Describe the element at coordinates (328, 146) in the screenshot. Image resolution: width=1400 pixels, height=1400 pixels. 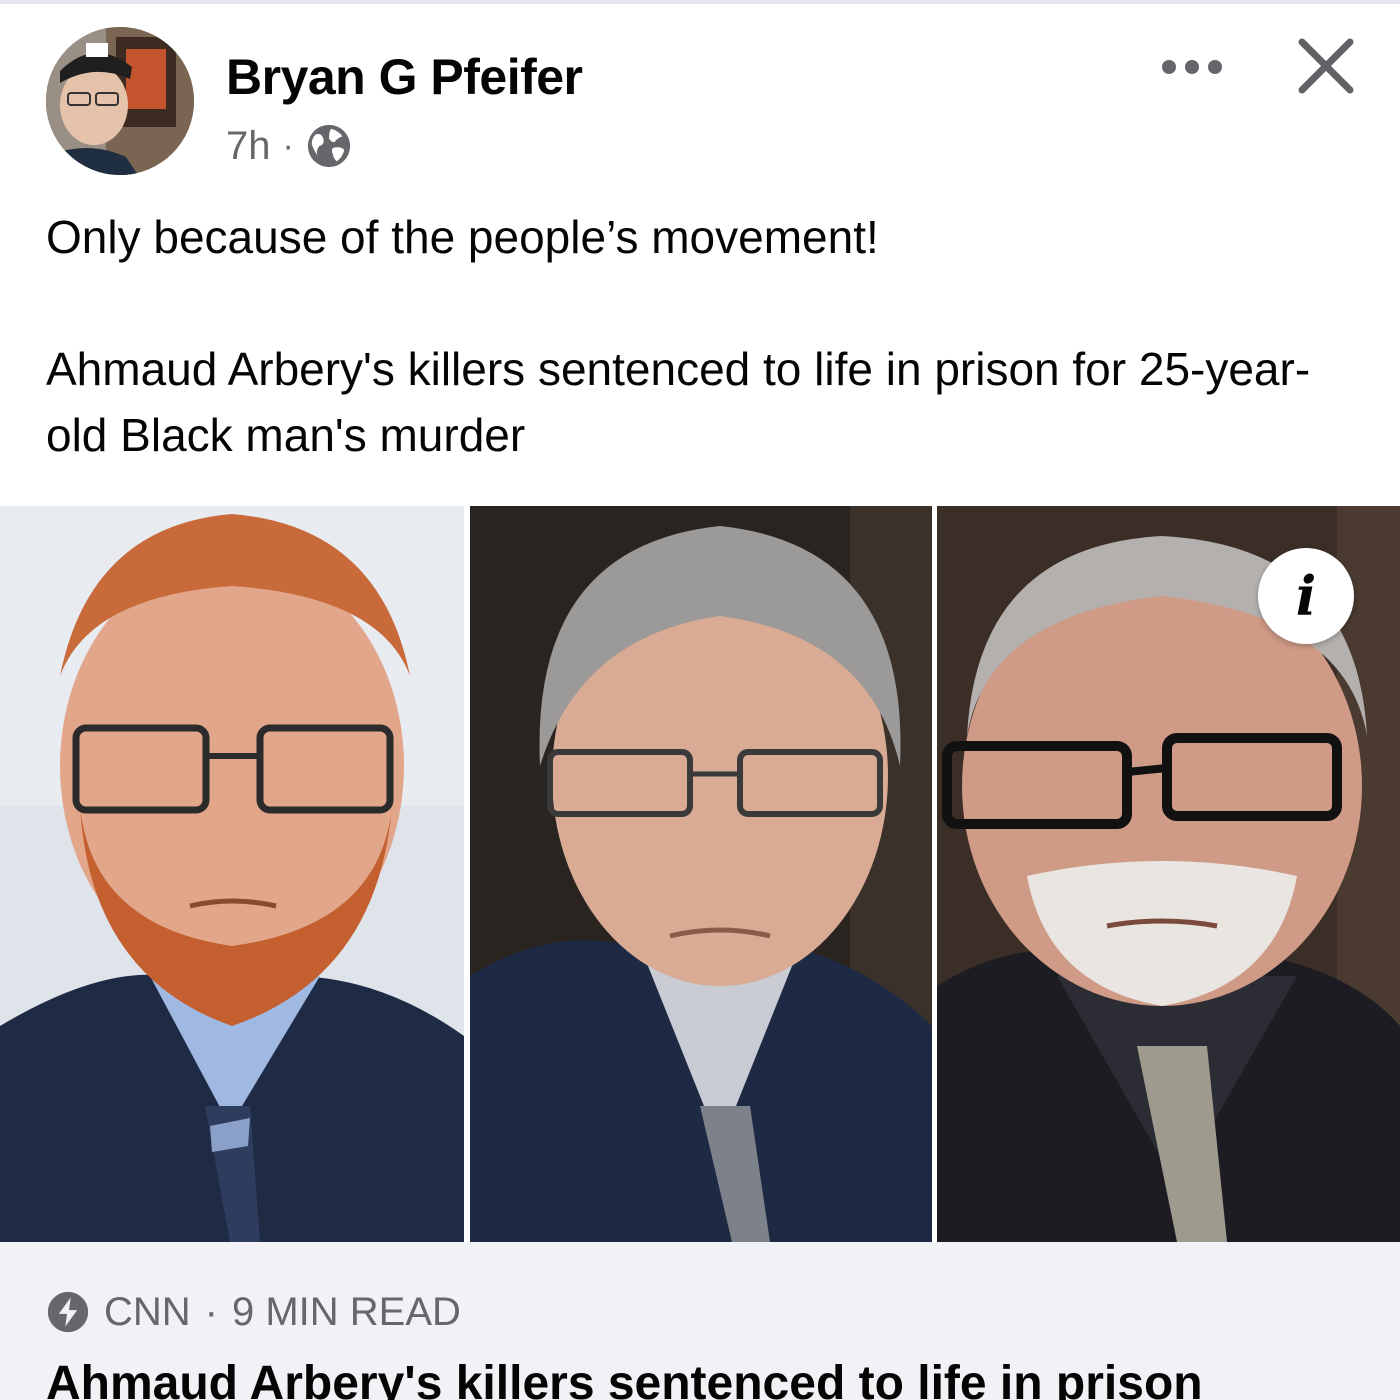
I see `globe-icon` at that location.